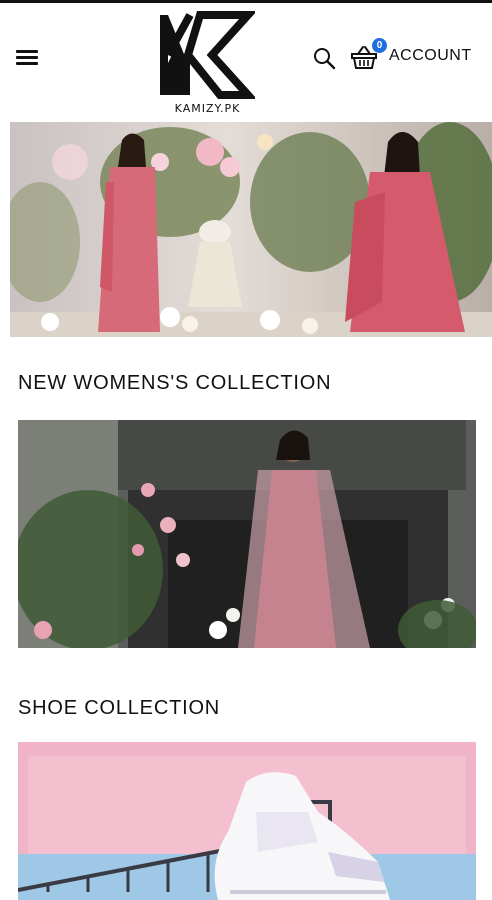 Image resolution: width=492 pixels, height=900 pixels. What do you see at coordinates (27, 57) in the screenshot?
I see `hamburger-menu-icon` at bounding box center [27, 57].